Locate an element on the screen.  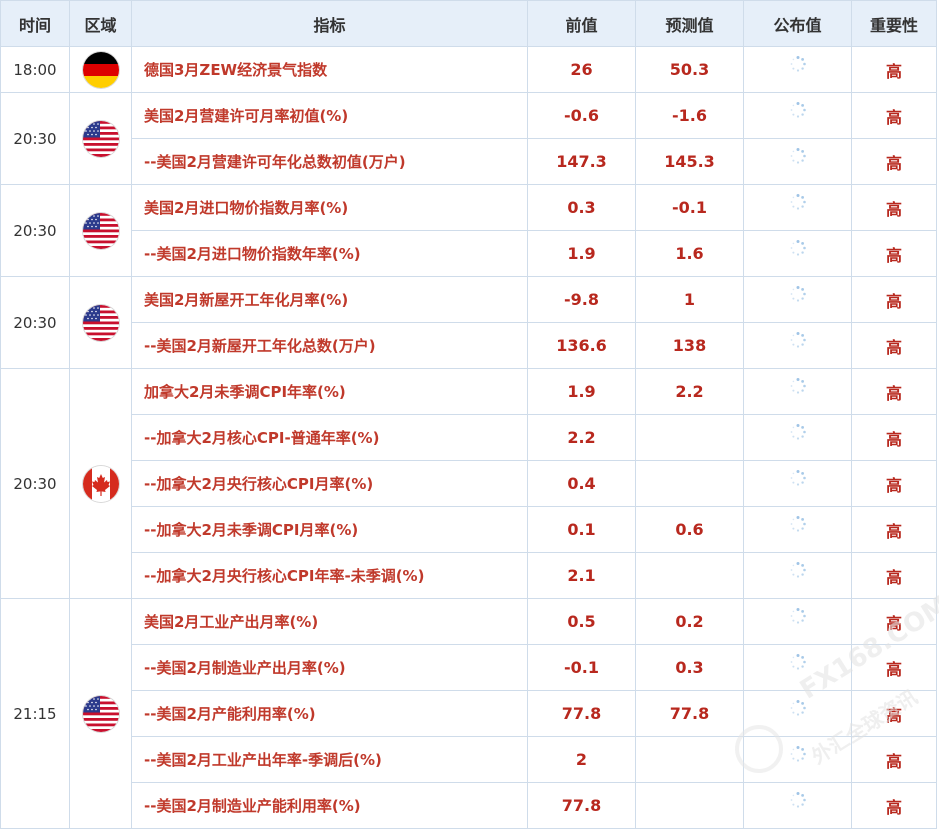
usa-flag-icon is located at coordinates (100, 230).